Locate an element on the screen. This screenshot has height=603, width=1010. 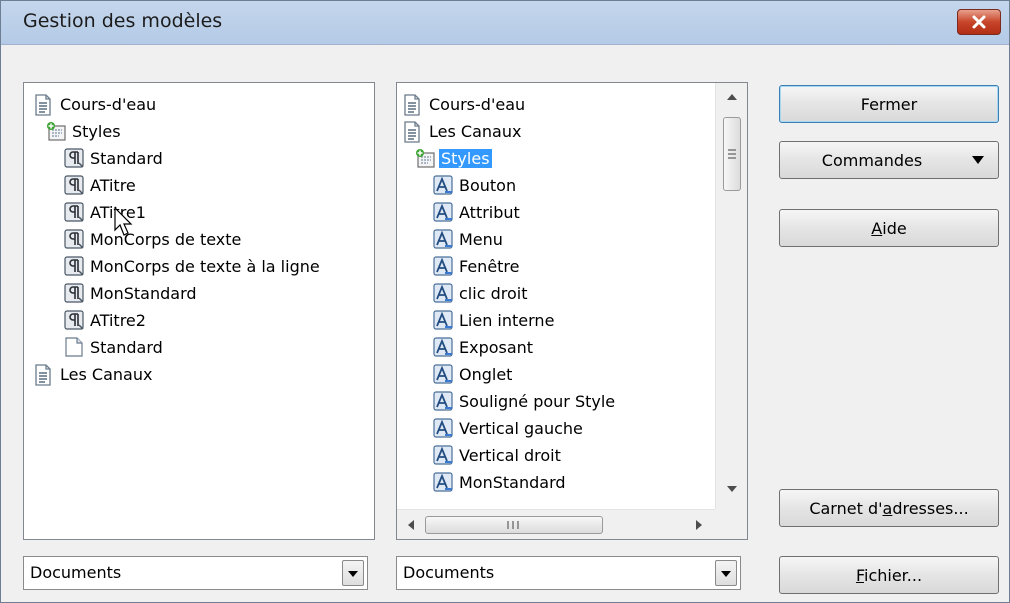
tree-item: Onglet is located at coordinates (472, 374).